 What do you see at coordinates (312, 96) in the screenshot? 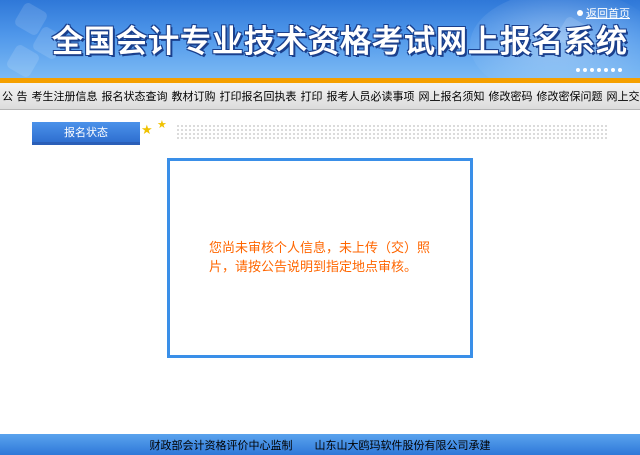
I see `nav-print: 打印` at bounding box center [312, 96].